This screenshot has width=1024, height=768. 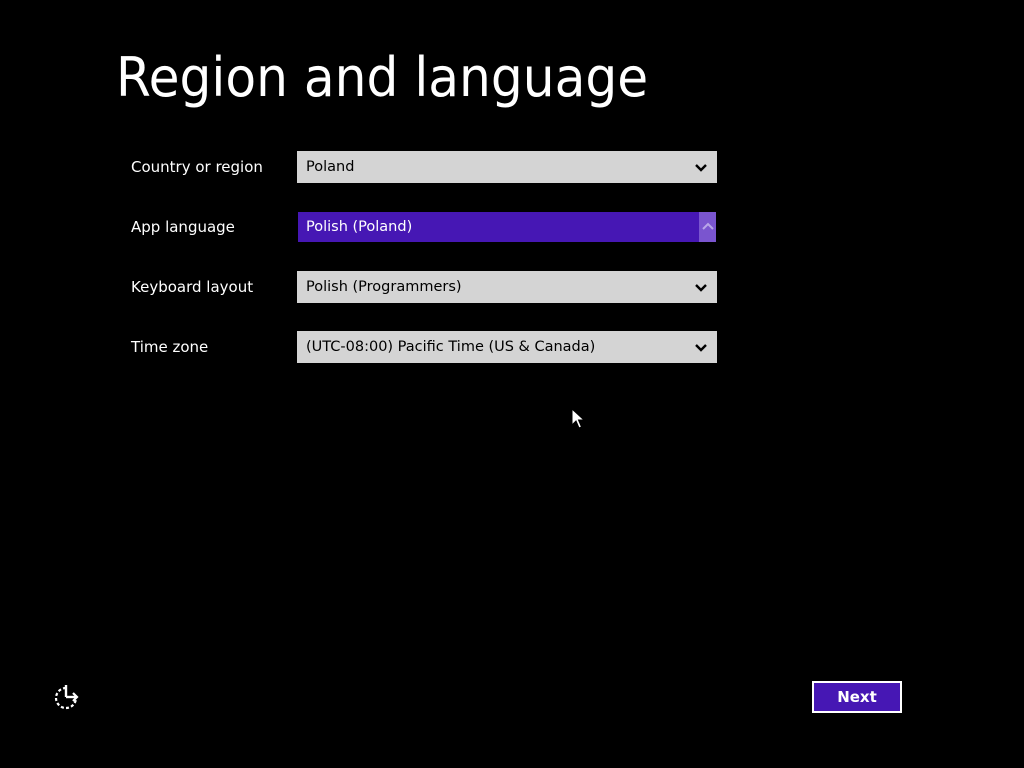 What do you see at coordinates (382, 77) in the screenshot?
I see `page-title: Region and language` at bounding box center [382, 77].